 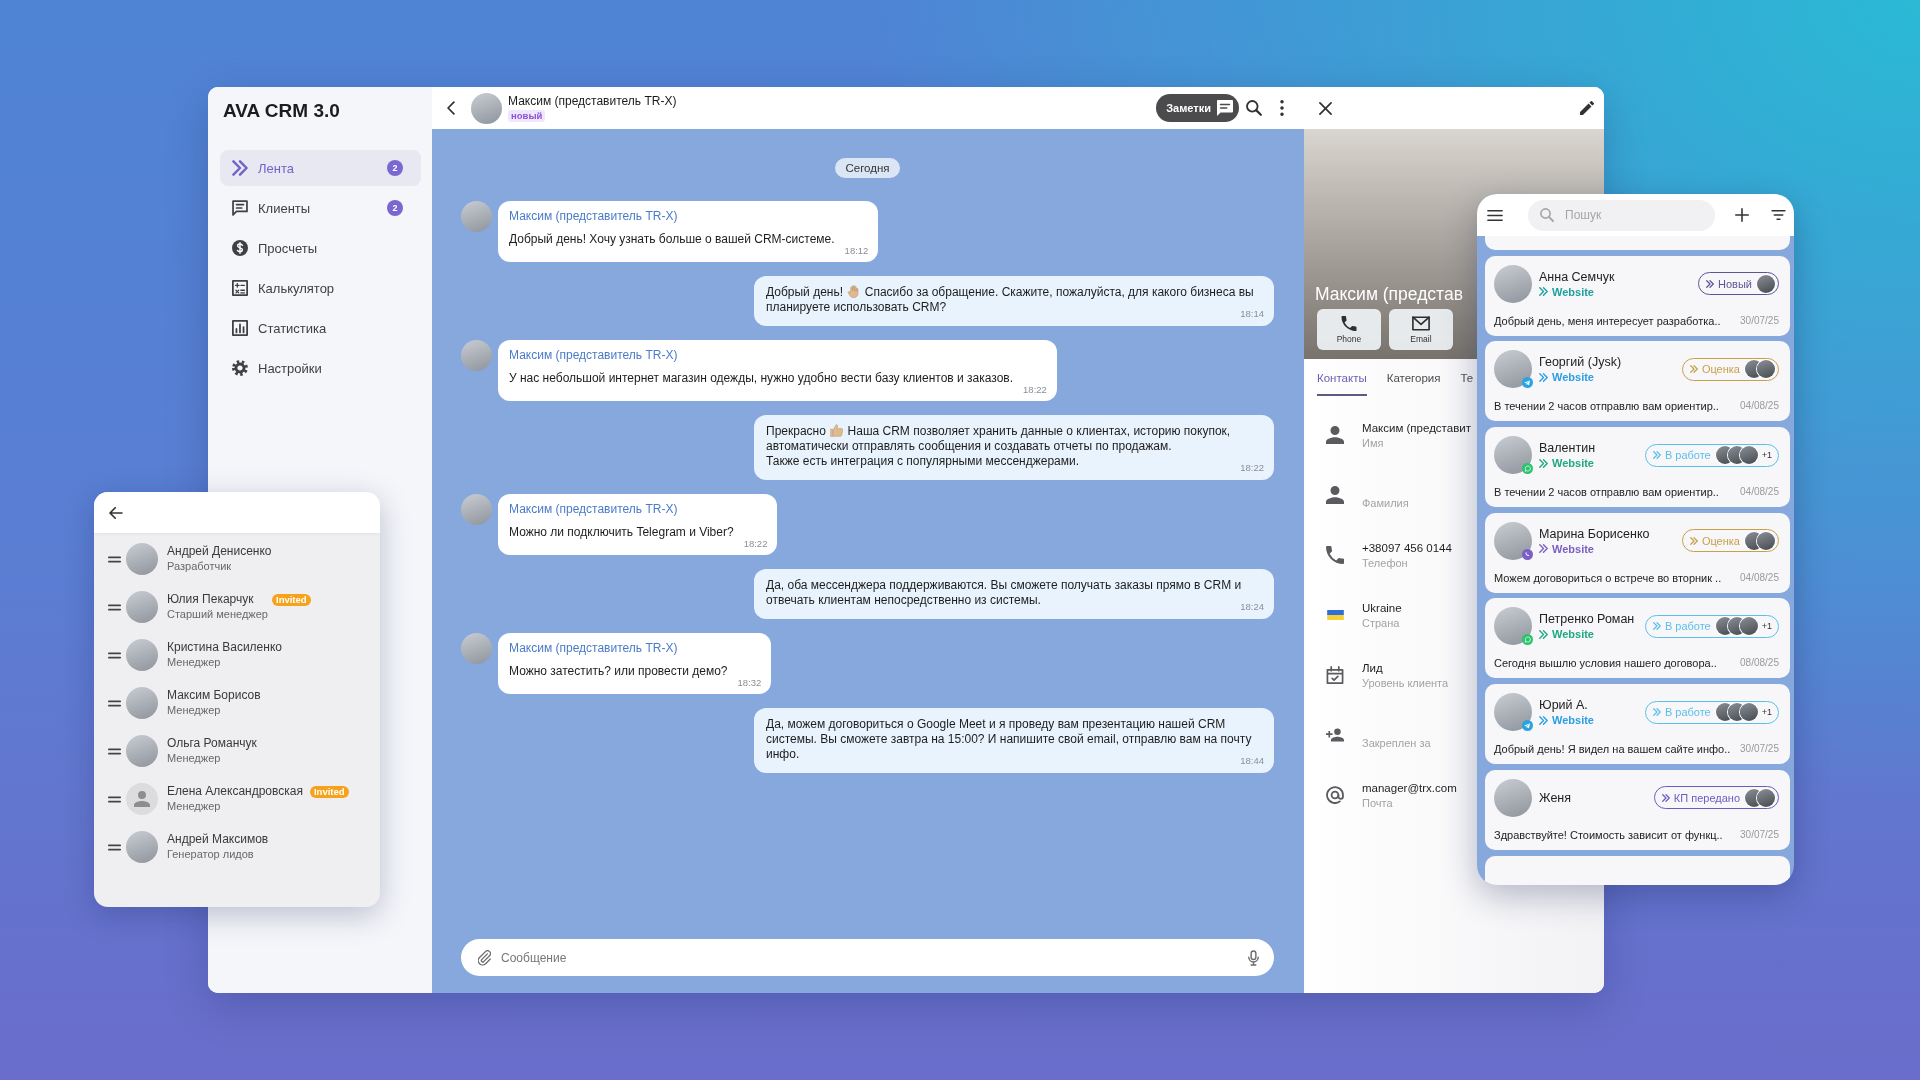 What do you see at coordinates (1467, 377) in the screenshot?
I see `tab: Те` at bounding box center [1467, 377].